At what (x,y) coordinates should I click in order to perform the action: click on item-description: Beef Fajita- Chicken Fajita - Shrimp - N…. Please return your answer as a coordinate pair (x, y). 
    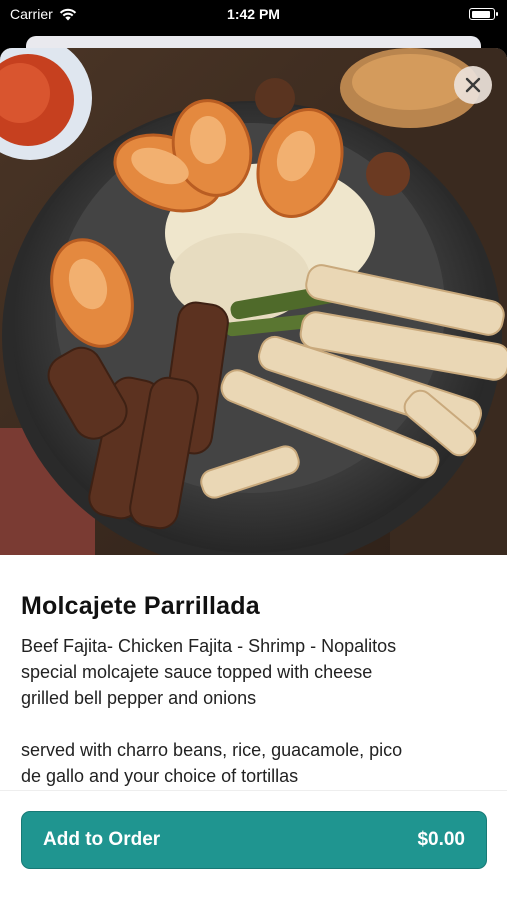
    Looking at the image, I should click on (253, 672).